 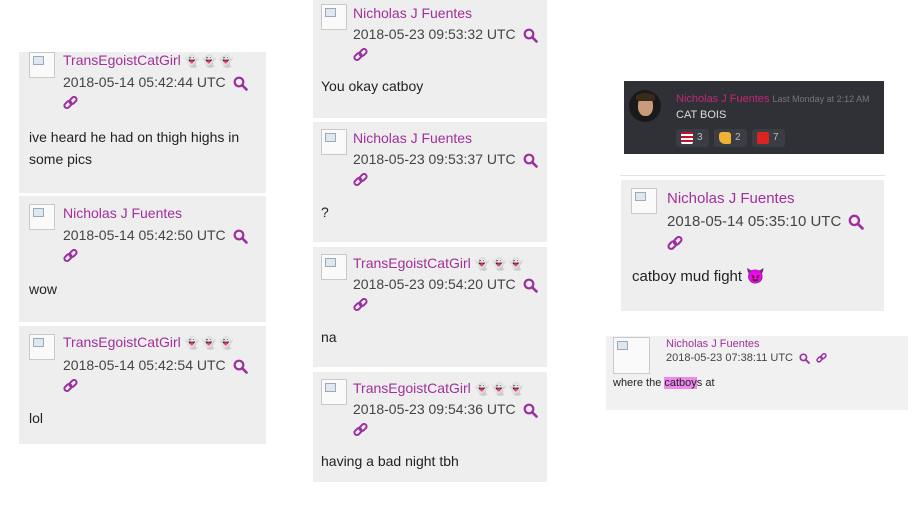 I want to click on message-text: wow, so click(x=43, y=289).